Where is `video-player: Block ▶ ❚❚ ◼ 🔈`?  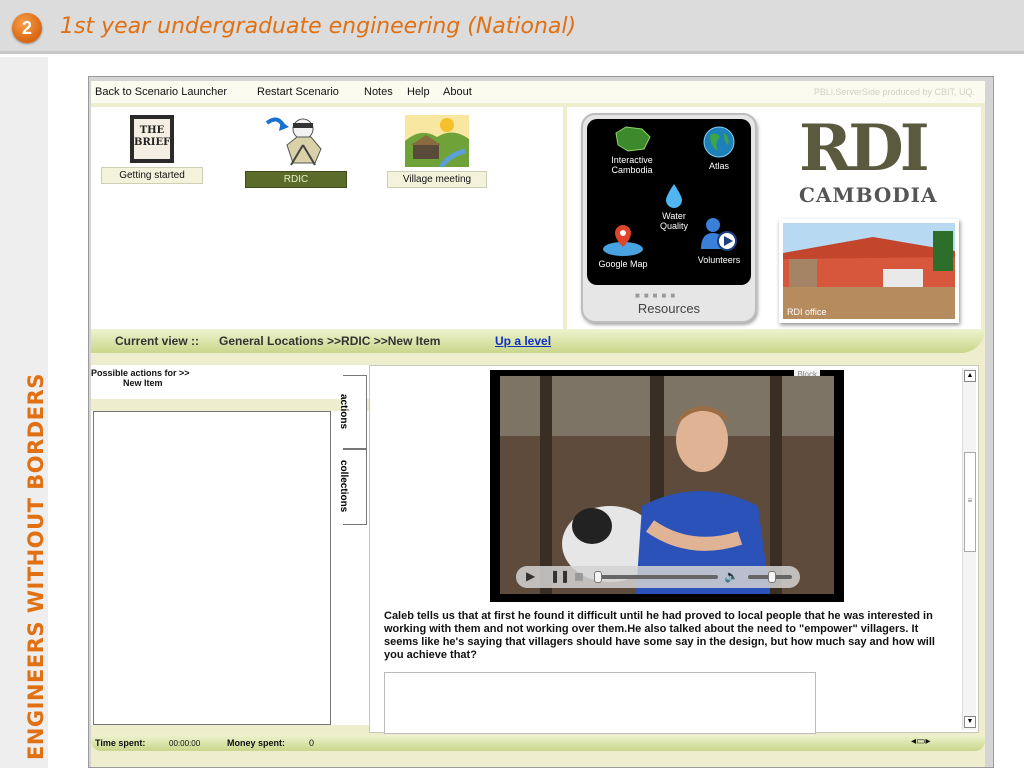
video-player: Block ▶ ❚❚ ◼ 🔈 is located at coordinates (667, 486).